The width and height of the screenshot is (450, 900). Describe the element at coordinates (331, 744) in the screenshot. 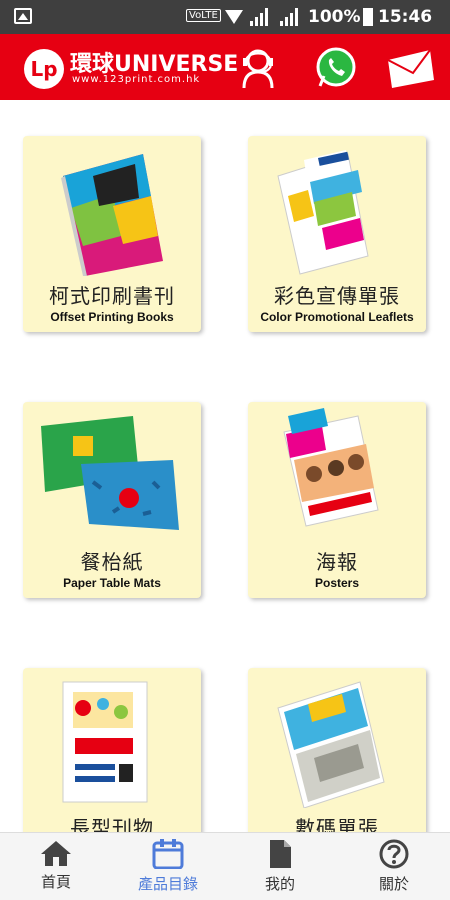

I see `digital-leaflets-image` at that location.